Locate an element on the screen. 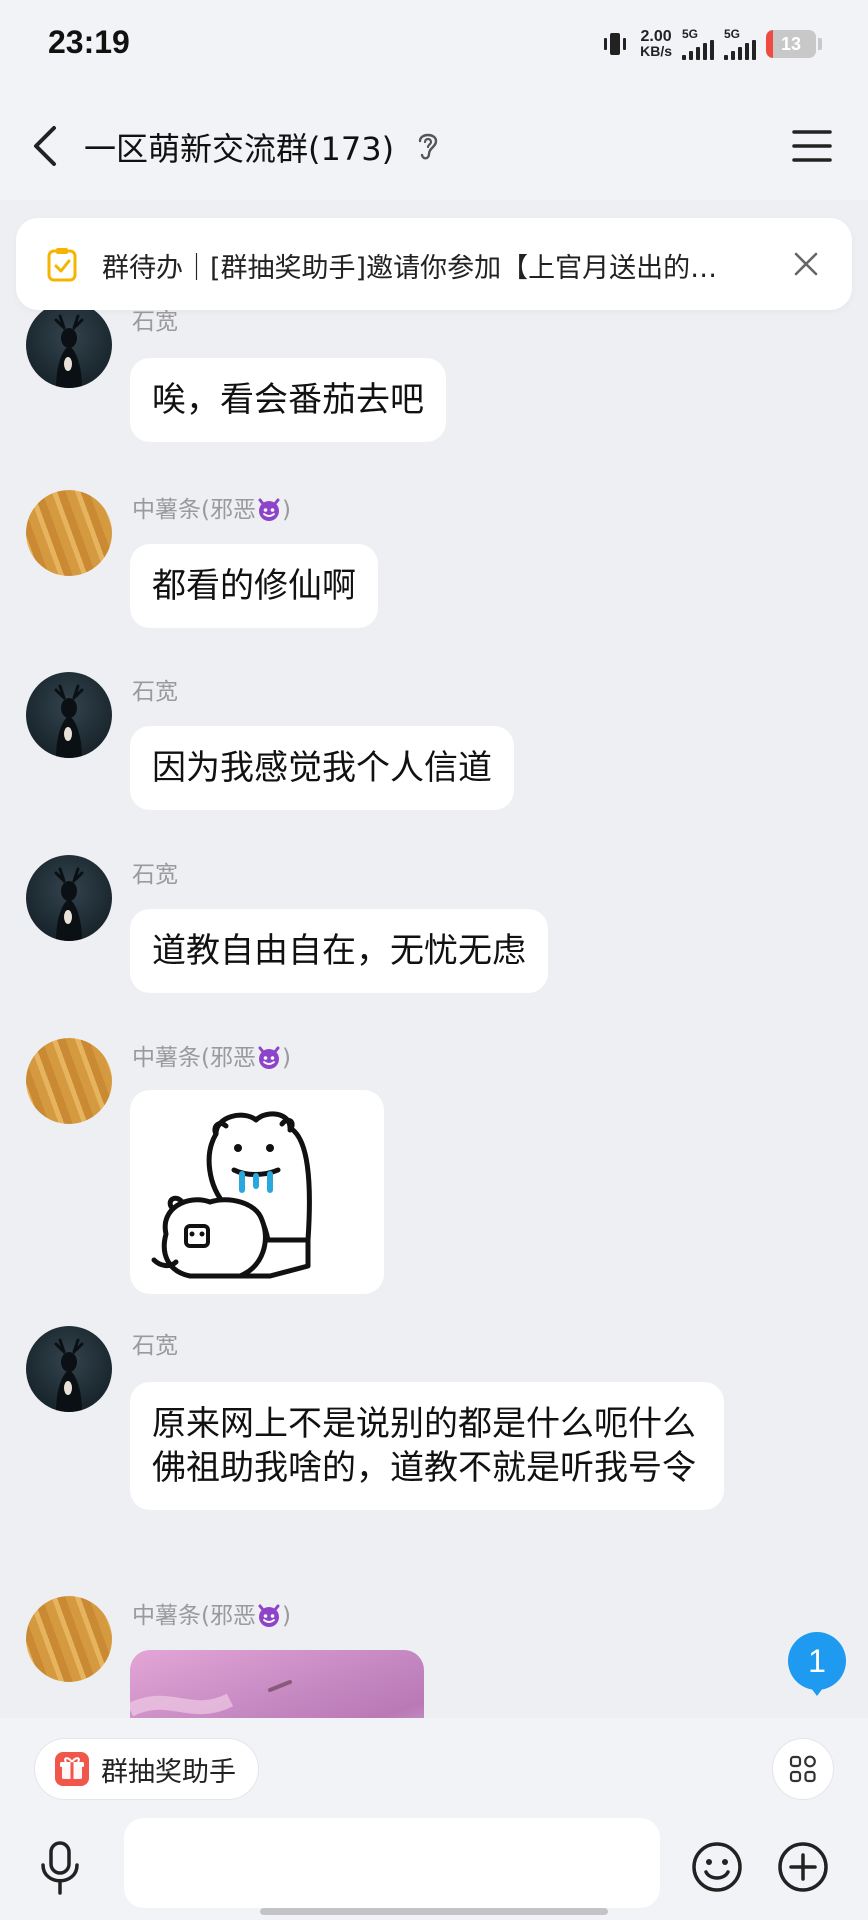 This screenshot has width=868, height=1920. home-indicator is located at coordinates (434, 1911).